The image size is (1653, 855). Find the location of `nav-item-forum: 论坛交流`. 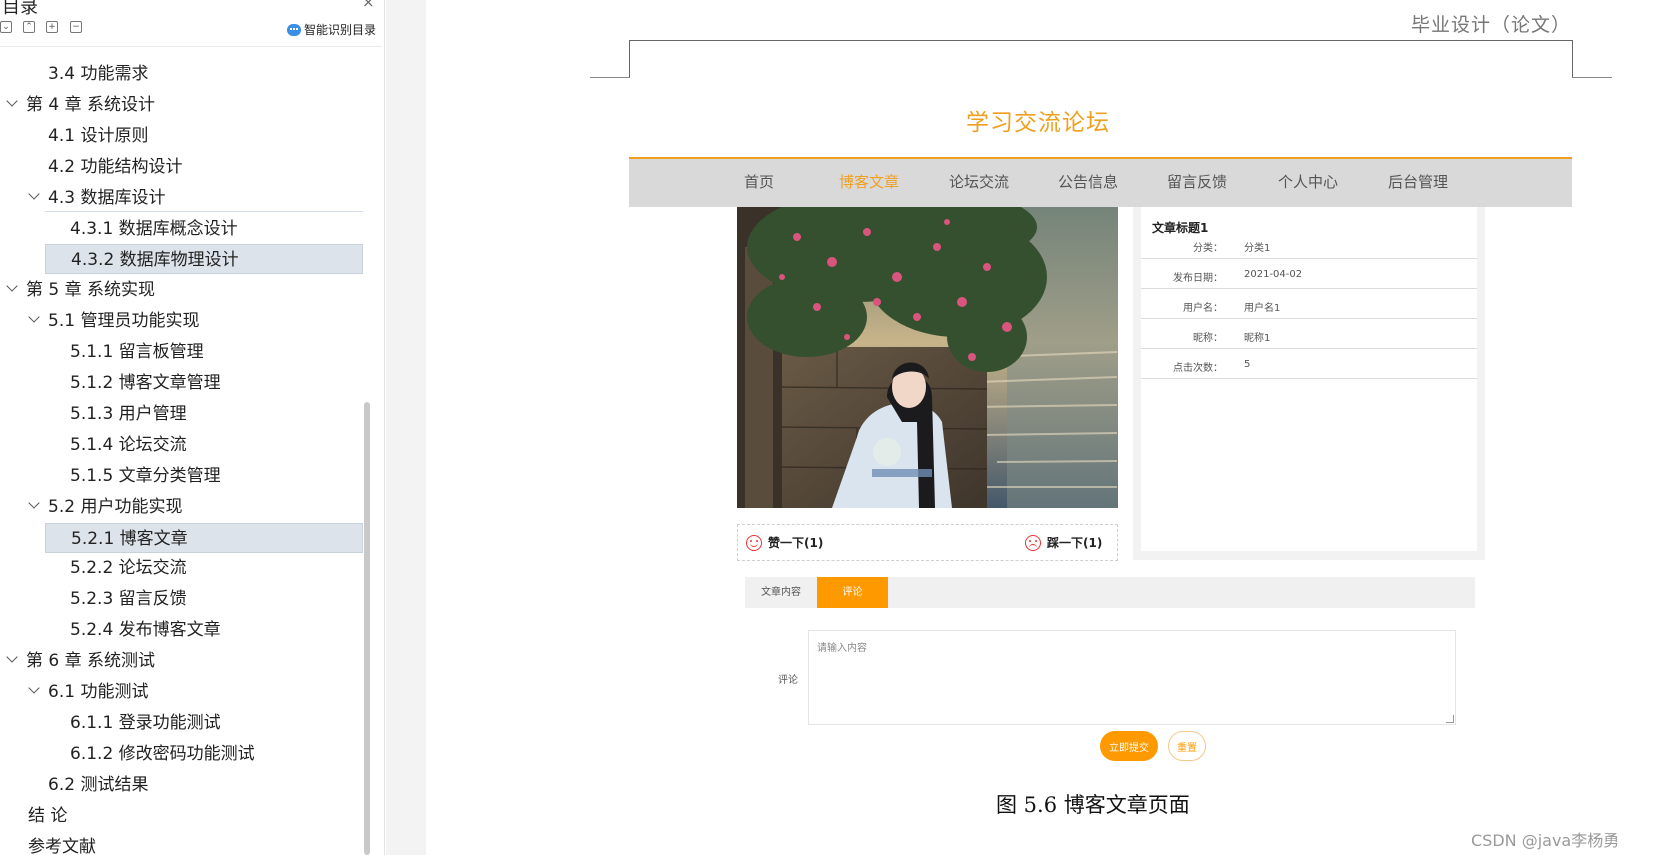

nav-item-forum: 论坛交流 is located at coordinates (979, 181).